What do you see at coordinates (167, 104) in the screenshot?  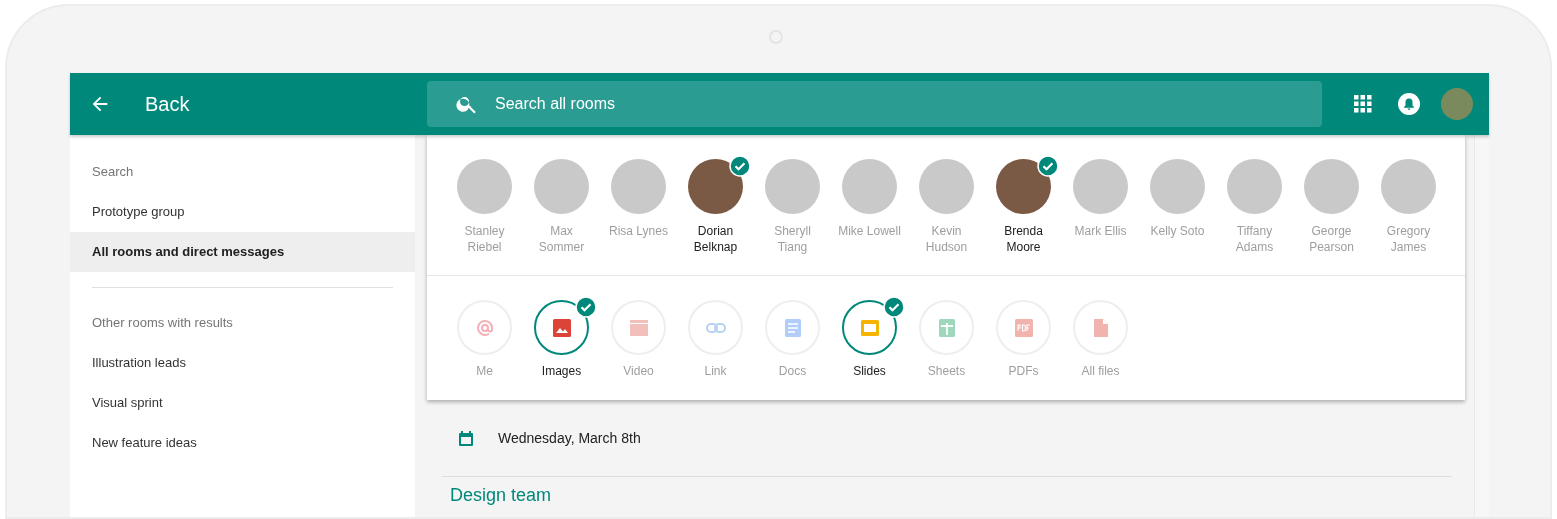 I see `back-label: Back` at bounding box center [167, 104].